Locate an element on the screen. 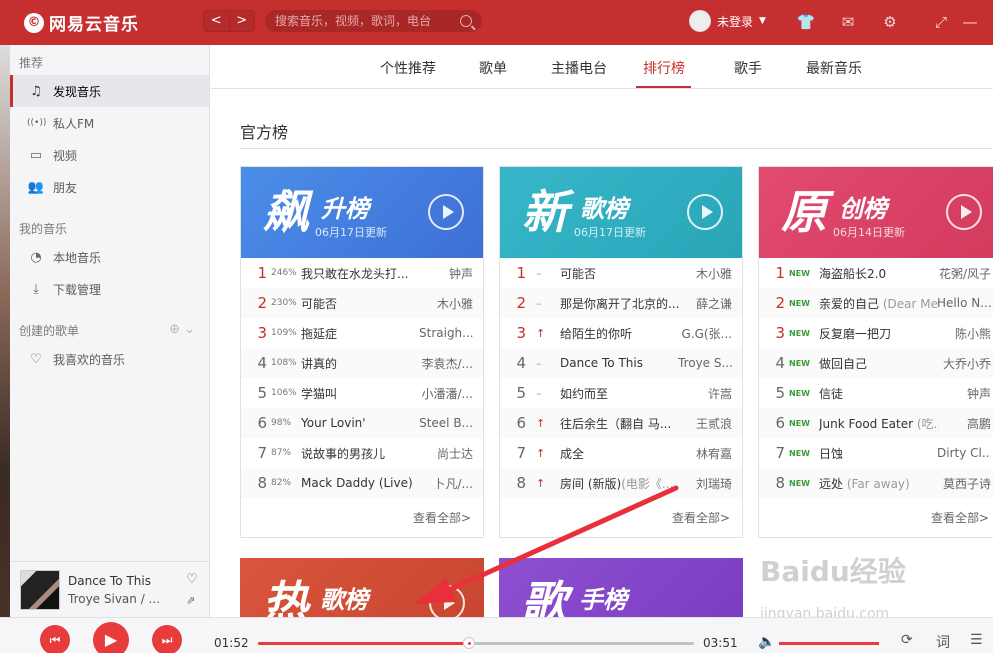  avatar is located at coordinates (700, 21).